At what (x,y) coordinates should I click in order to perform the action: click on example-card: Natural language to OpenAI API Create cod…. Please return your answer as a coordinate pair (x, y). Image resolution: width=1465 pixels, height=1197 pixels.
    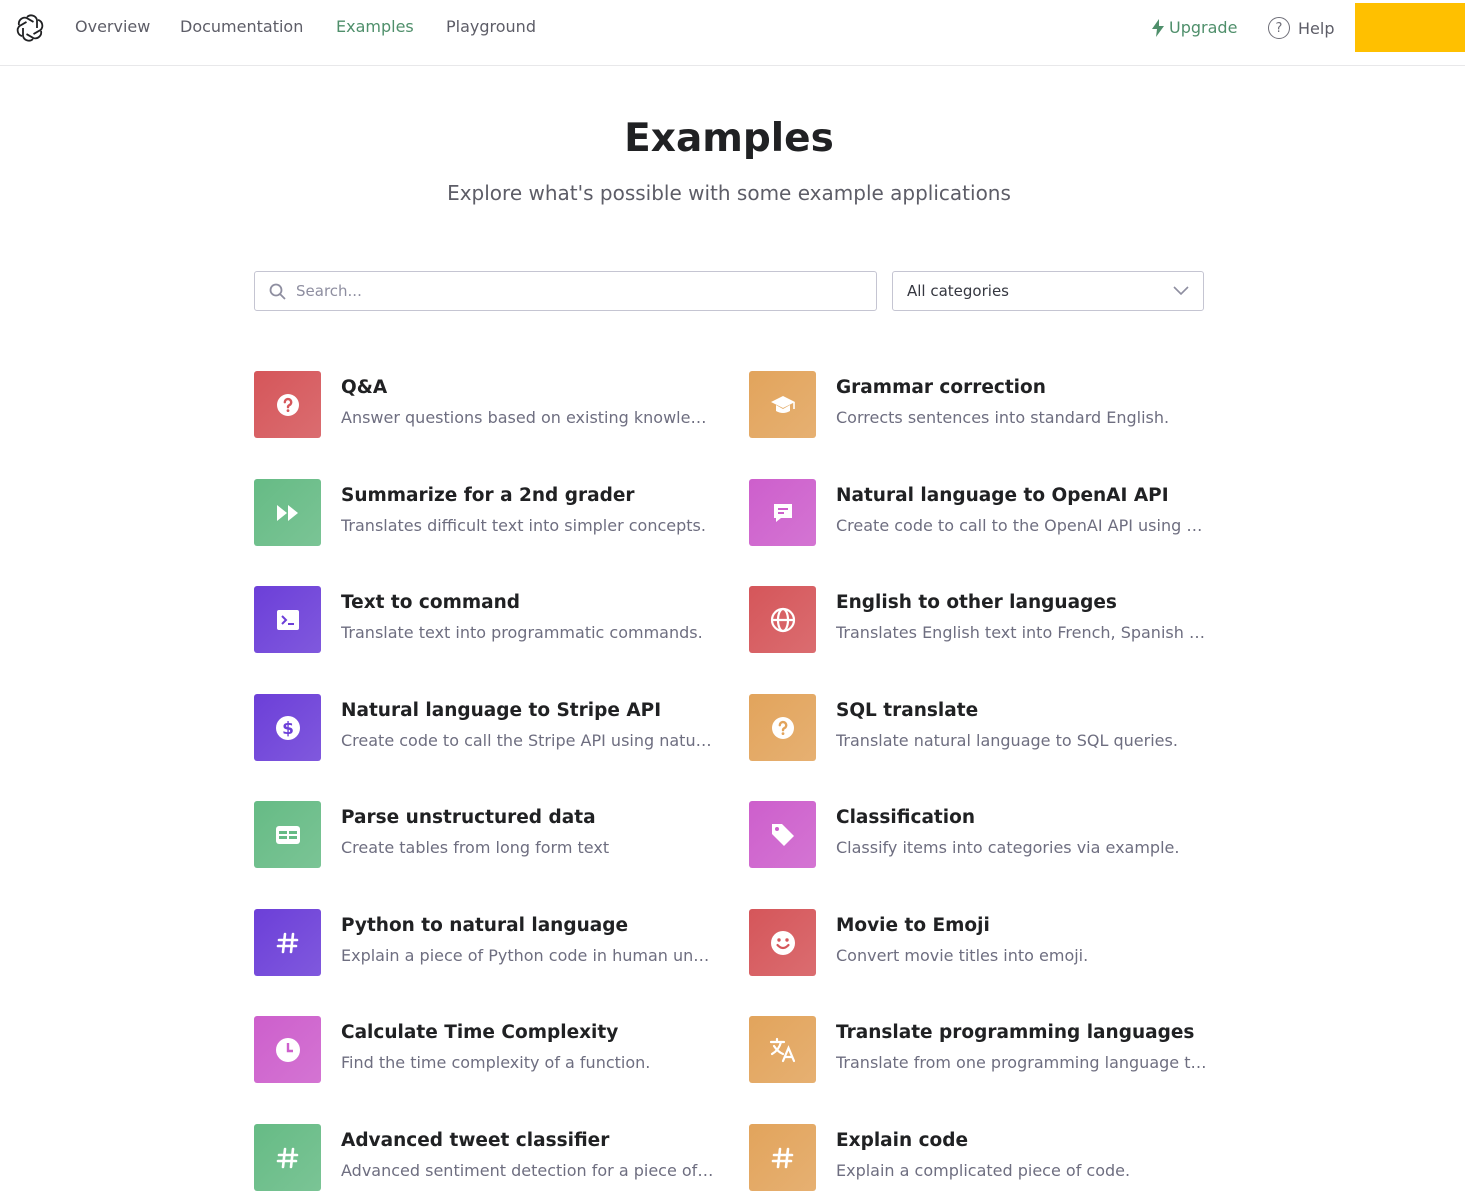
    Looking at the image, I should click on (984, 513).